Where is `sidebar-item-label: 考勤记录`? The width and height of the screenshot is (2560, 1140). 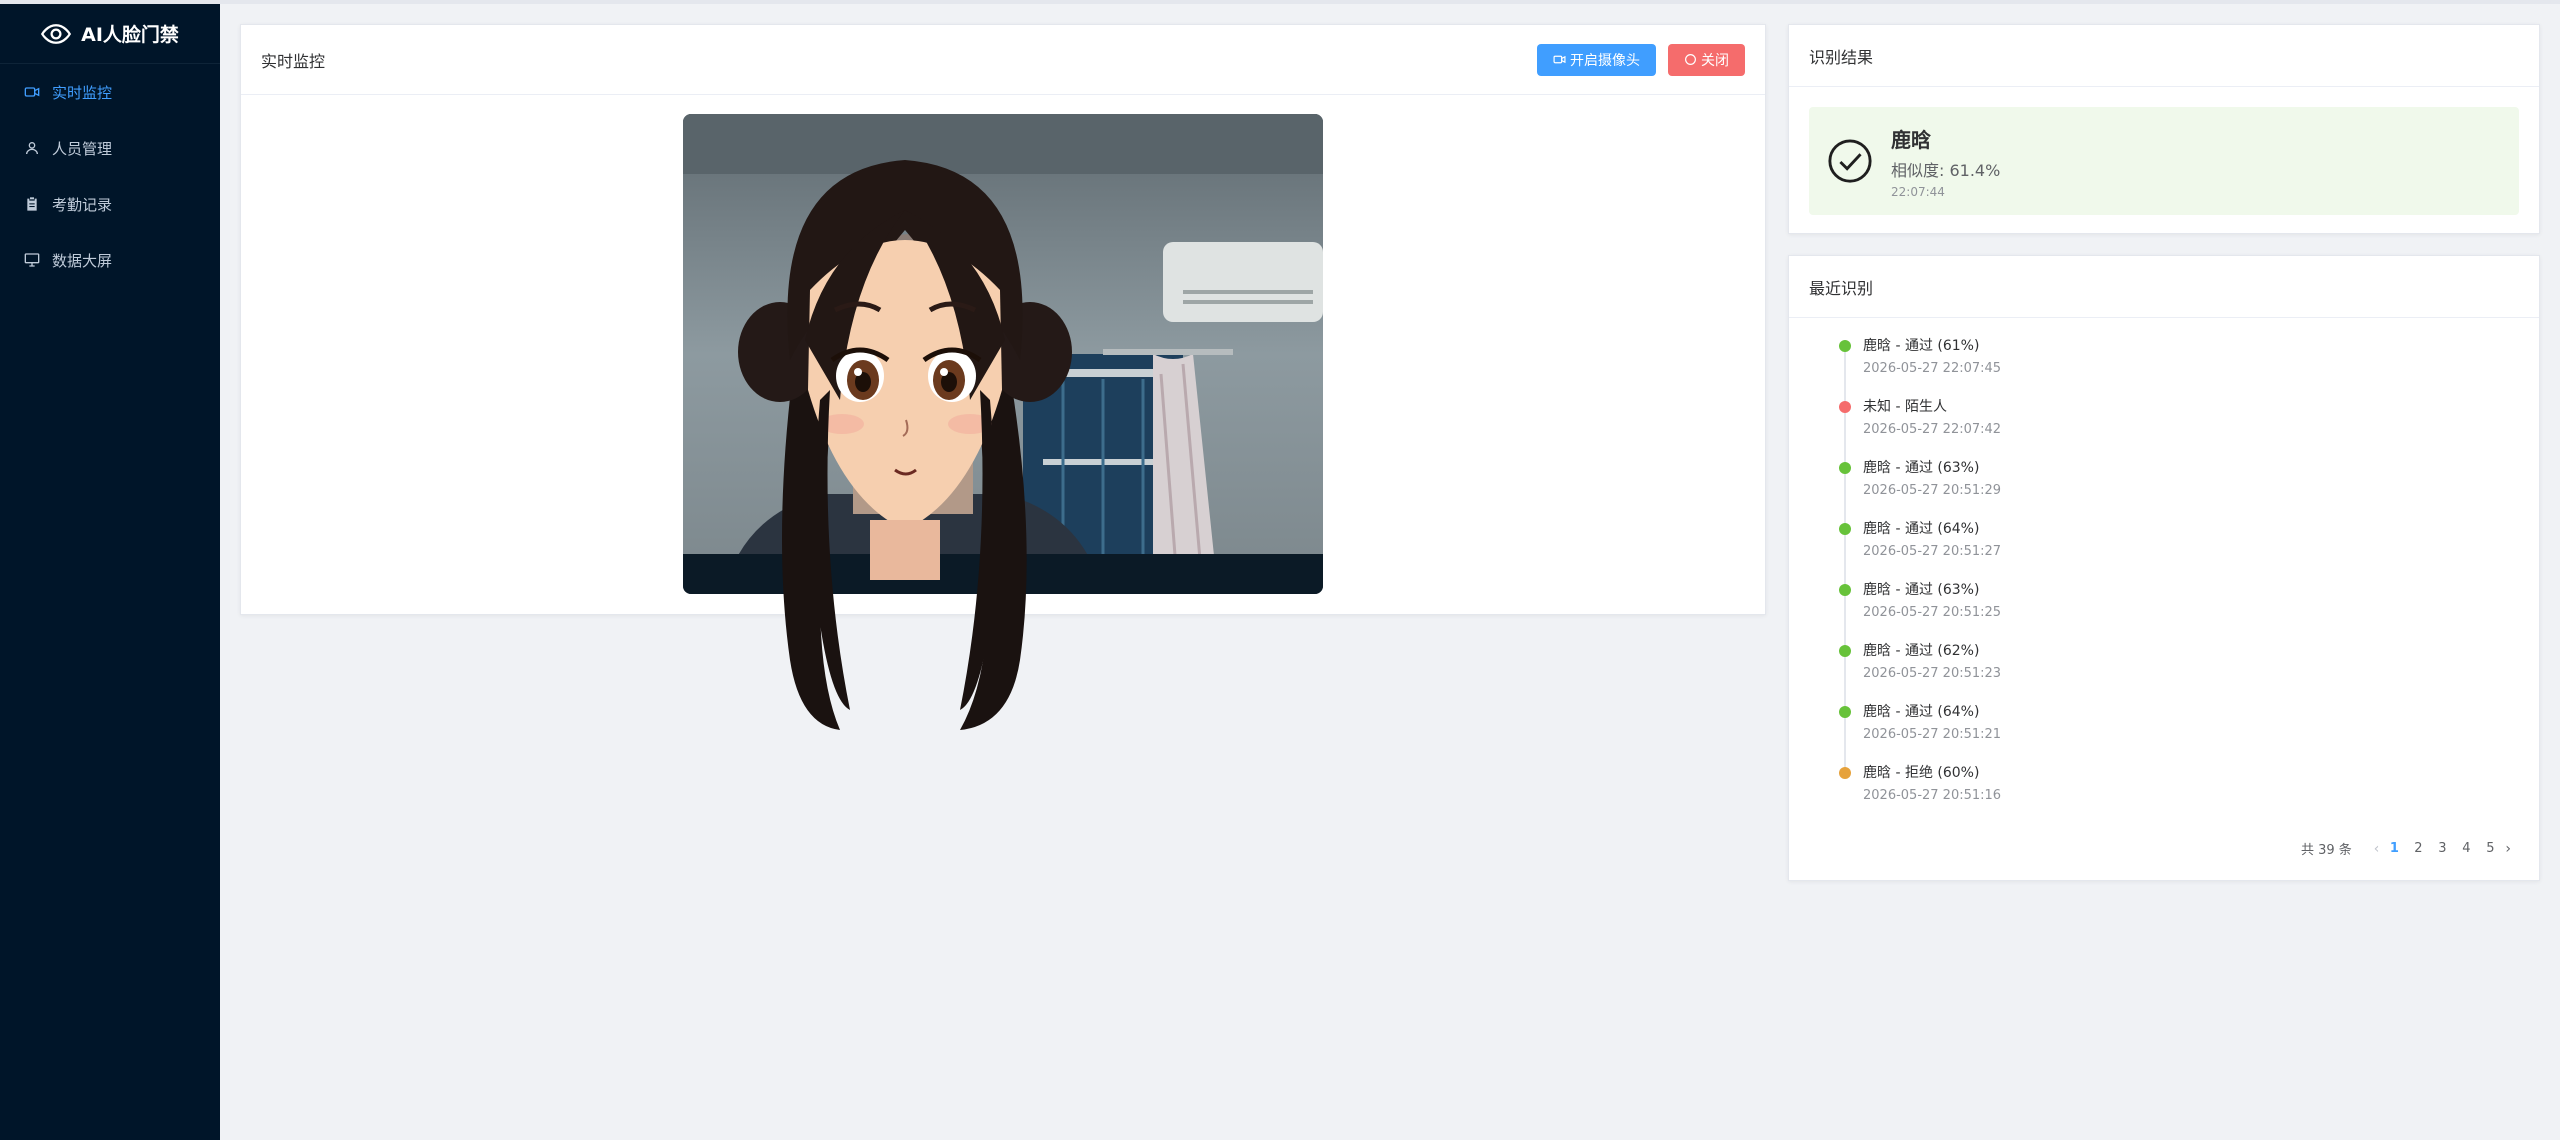
sidebar-item-label: 考勤记录 is located at coordinates (82, 204).